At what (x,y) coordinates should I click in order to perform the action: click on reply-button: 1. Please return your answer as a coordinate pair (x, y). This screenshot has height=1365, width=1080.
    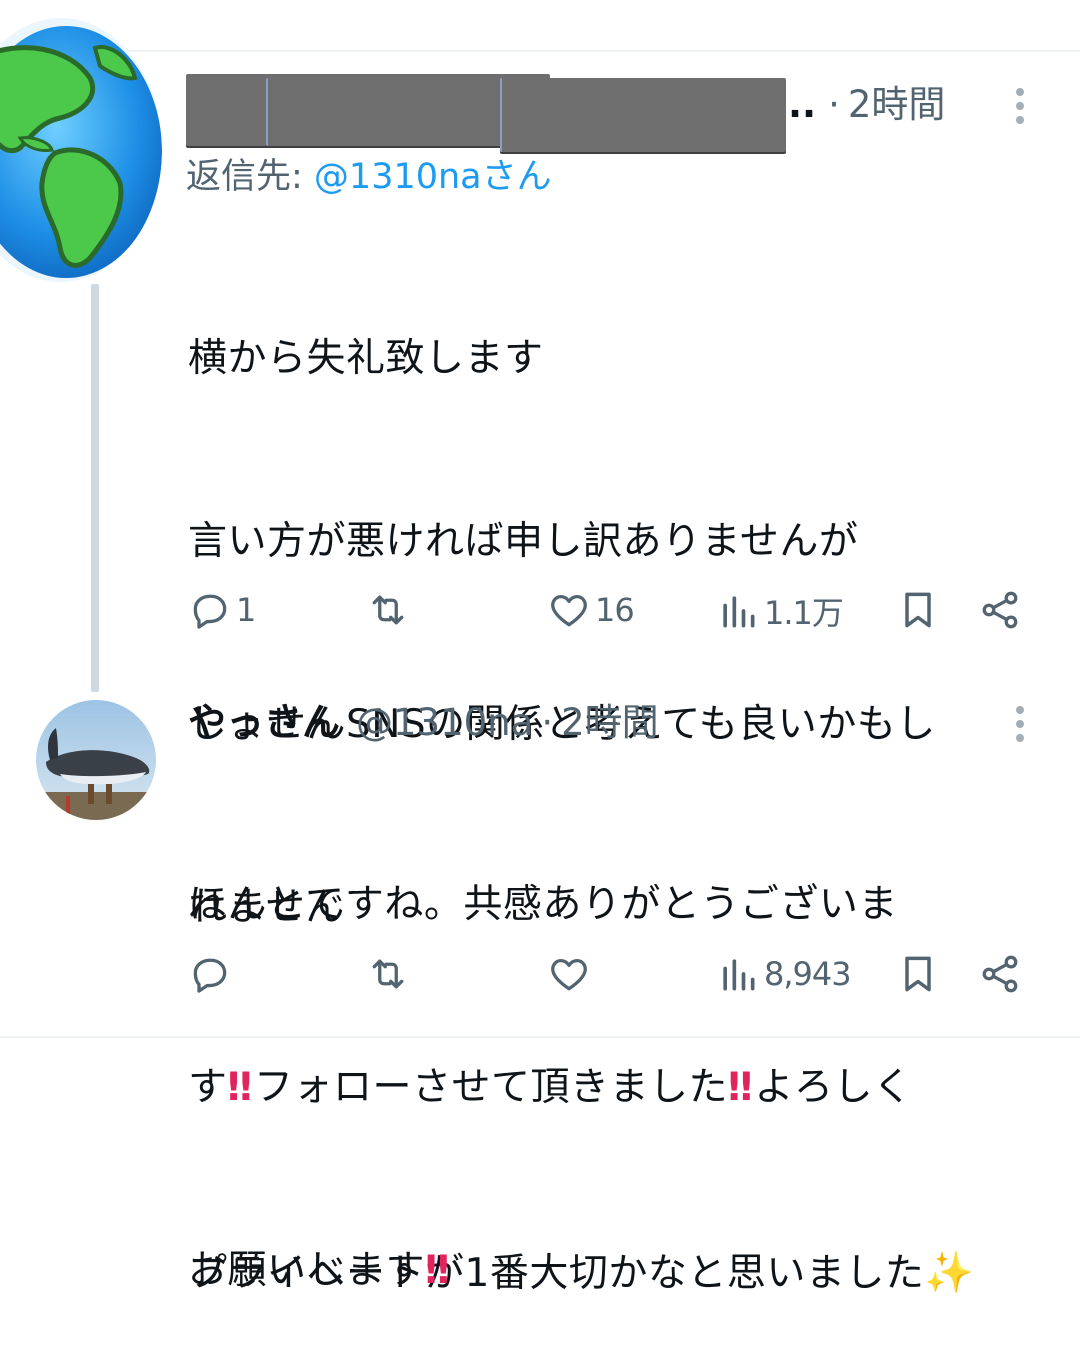
    Looking at the image, I should click on (222, 610).